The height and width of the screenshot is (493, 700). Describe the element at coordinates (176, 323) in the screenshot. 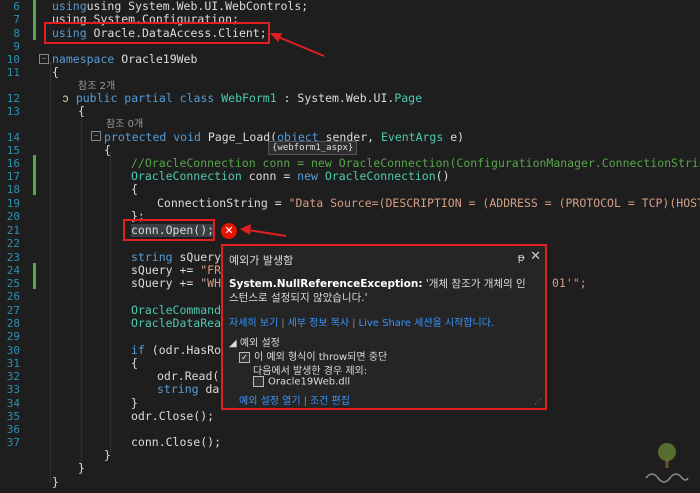

I see `code-line: OracleDataRea` at that location.